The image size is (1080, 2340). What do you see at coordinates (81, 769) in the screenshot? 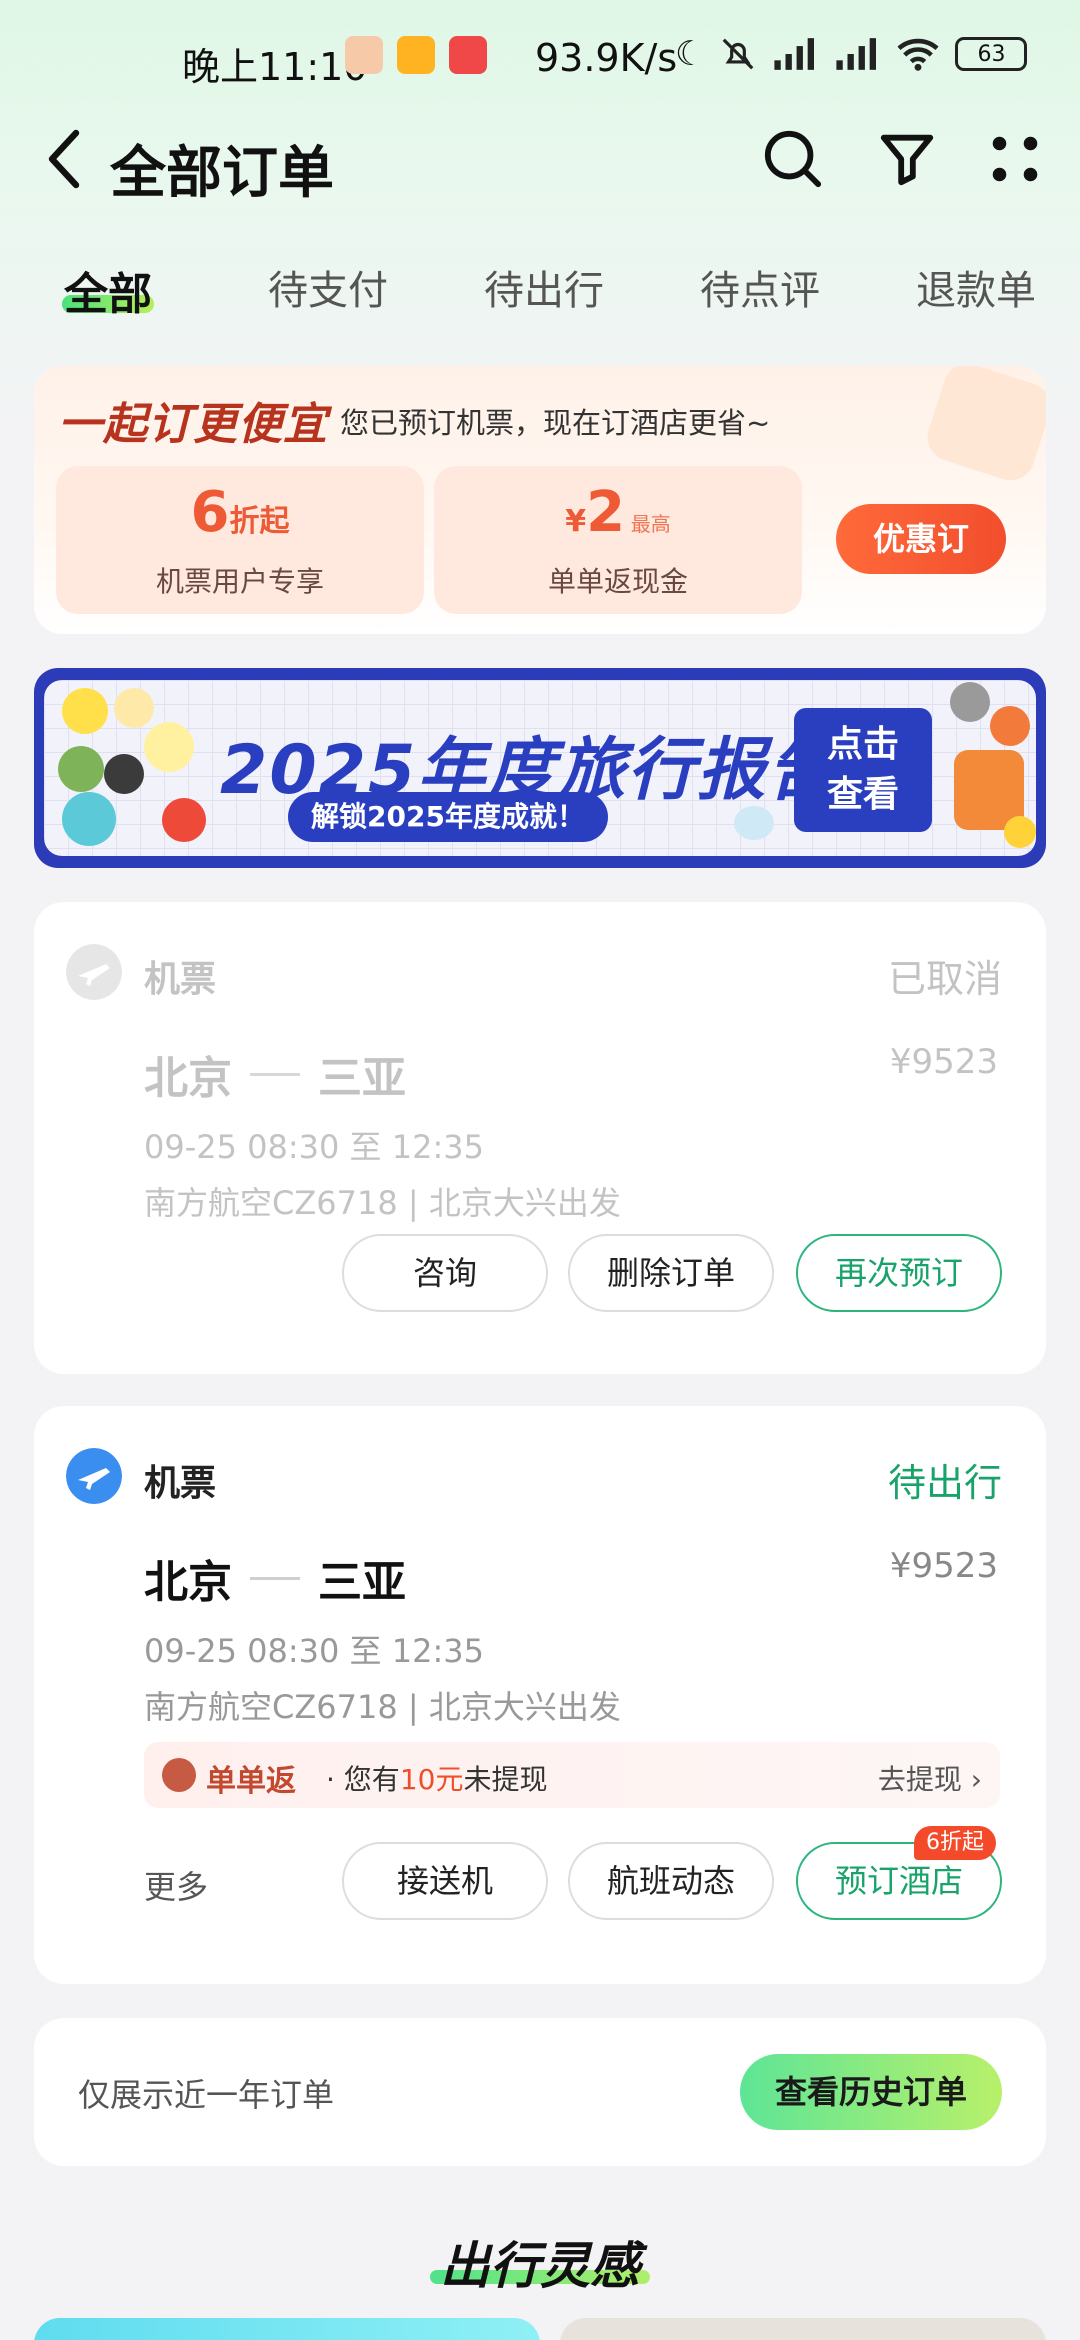
I see `landscape-sticker-icon` at bounding box center [81, 769].